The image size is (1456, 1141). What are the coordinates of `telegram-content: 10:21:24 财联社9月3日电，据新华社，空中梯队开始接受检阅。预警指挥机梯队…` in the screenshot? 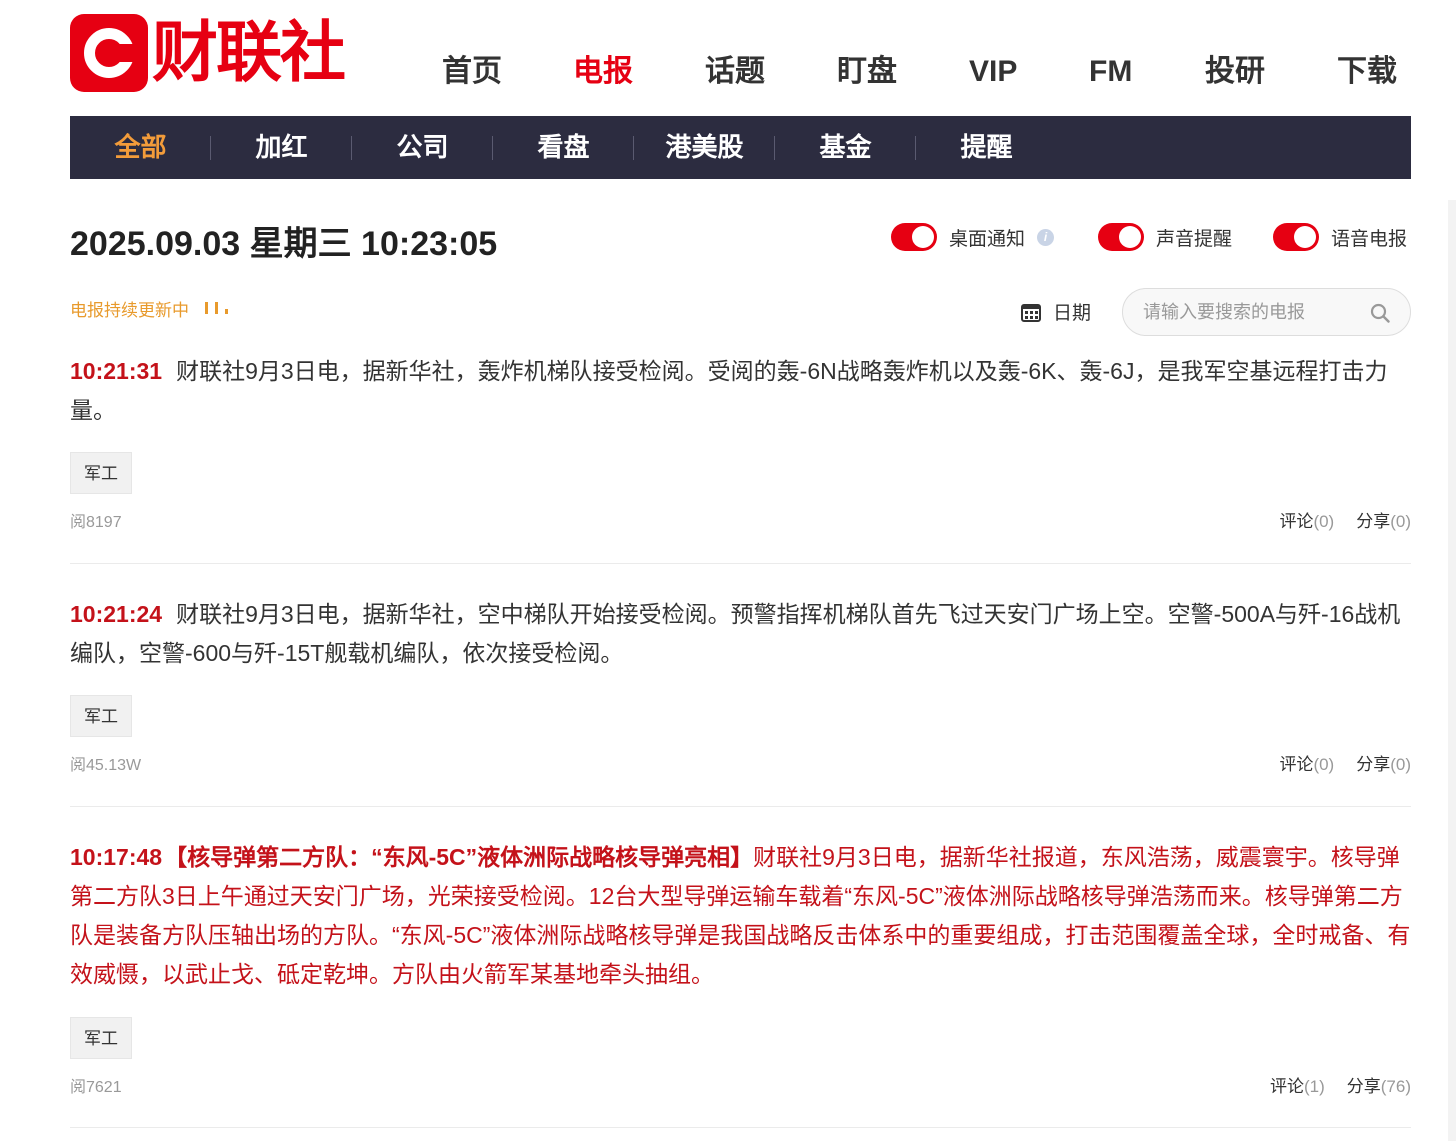 It's located at (740, 634).